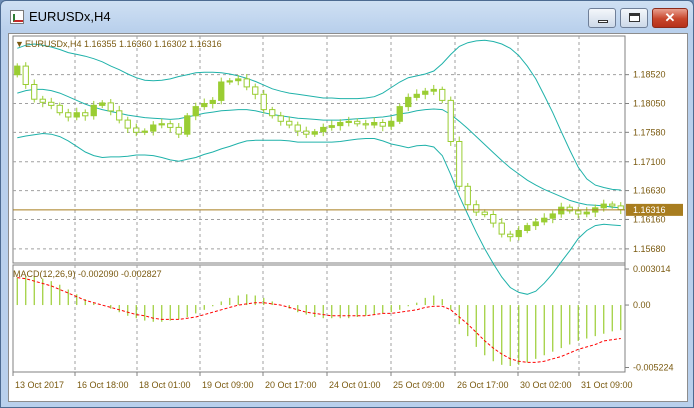  What do you see at coordinates (602, 18) in the screenshot?
I see `minimize-button` at bounding box center [602, 18].